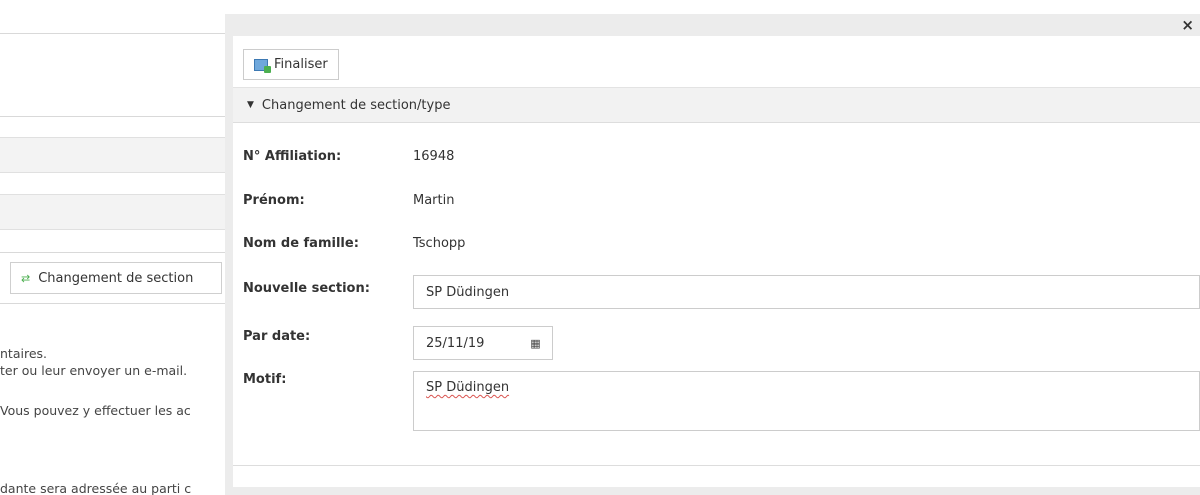 The width and height of the screenshot is (1200, 495). What do you see at coordinates (23, 353) in the screenshot?
I see `background-text-line: ntaires.` at bounding box center [23, 353].